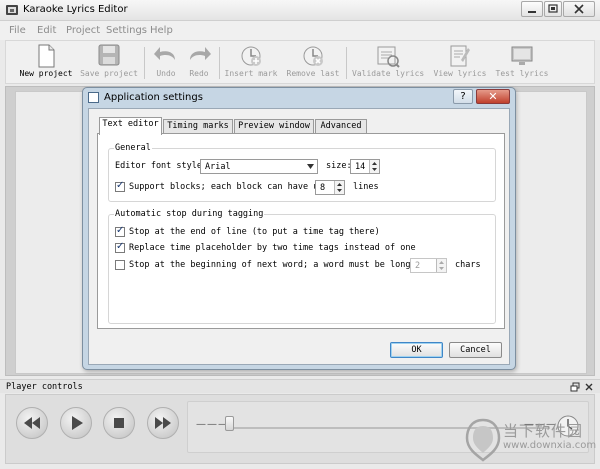  Describe the element at coordinates (475, 350) in the screenshot. I see `cancel-button: Cancel` at that location.